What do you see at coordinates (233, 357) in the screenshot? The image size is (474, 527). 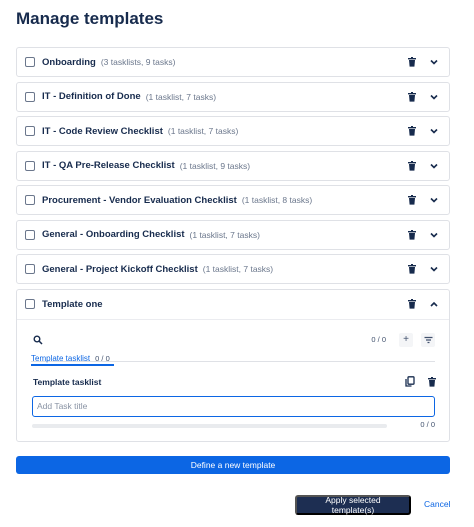 I see `tasklist-tabs: Template tasklist 0 / 0` at bounding box center [233, 357].